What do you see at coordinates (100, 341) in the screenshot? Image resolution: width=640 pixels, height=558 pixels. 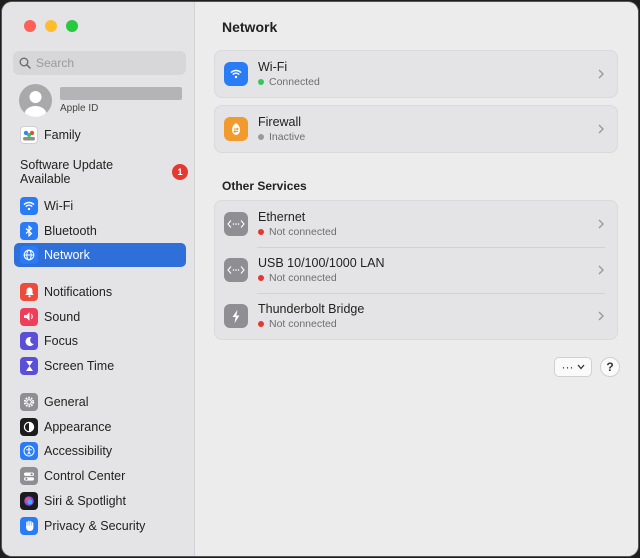 I see `sidebar-item-focus: Focus` at bounding box center [100, 341].